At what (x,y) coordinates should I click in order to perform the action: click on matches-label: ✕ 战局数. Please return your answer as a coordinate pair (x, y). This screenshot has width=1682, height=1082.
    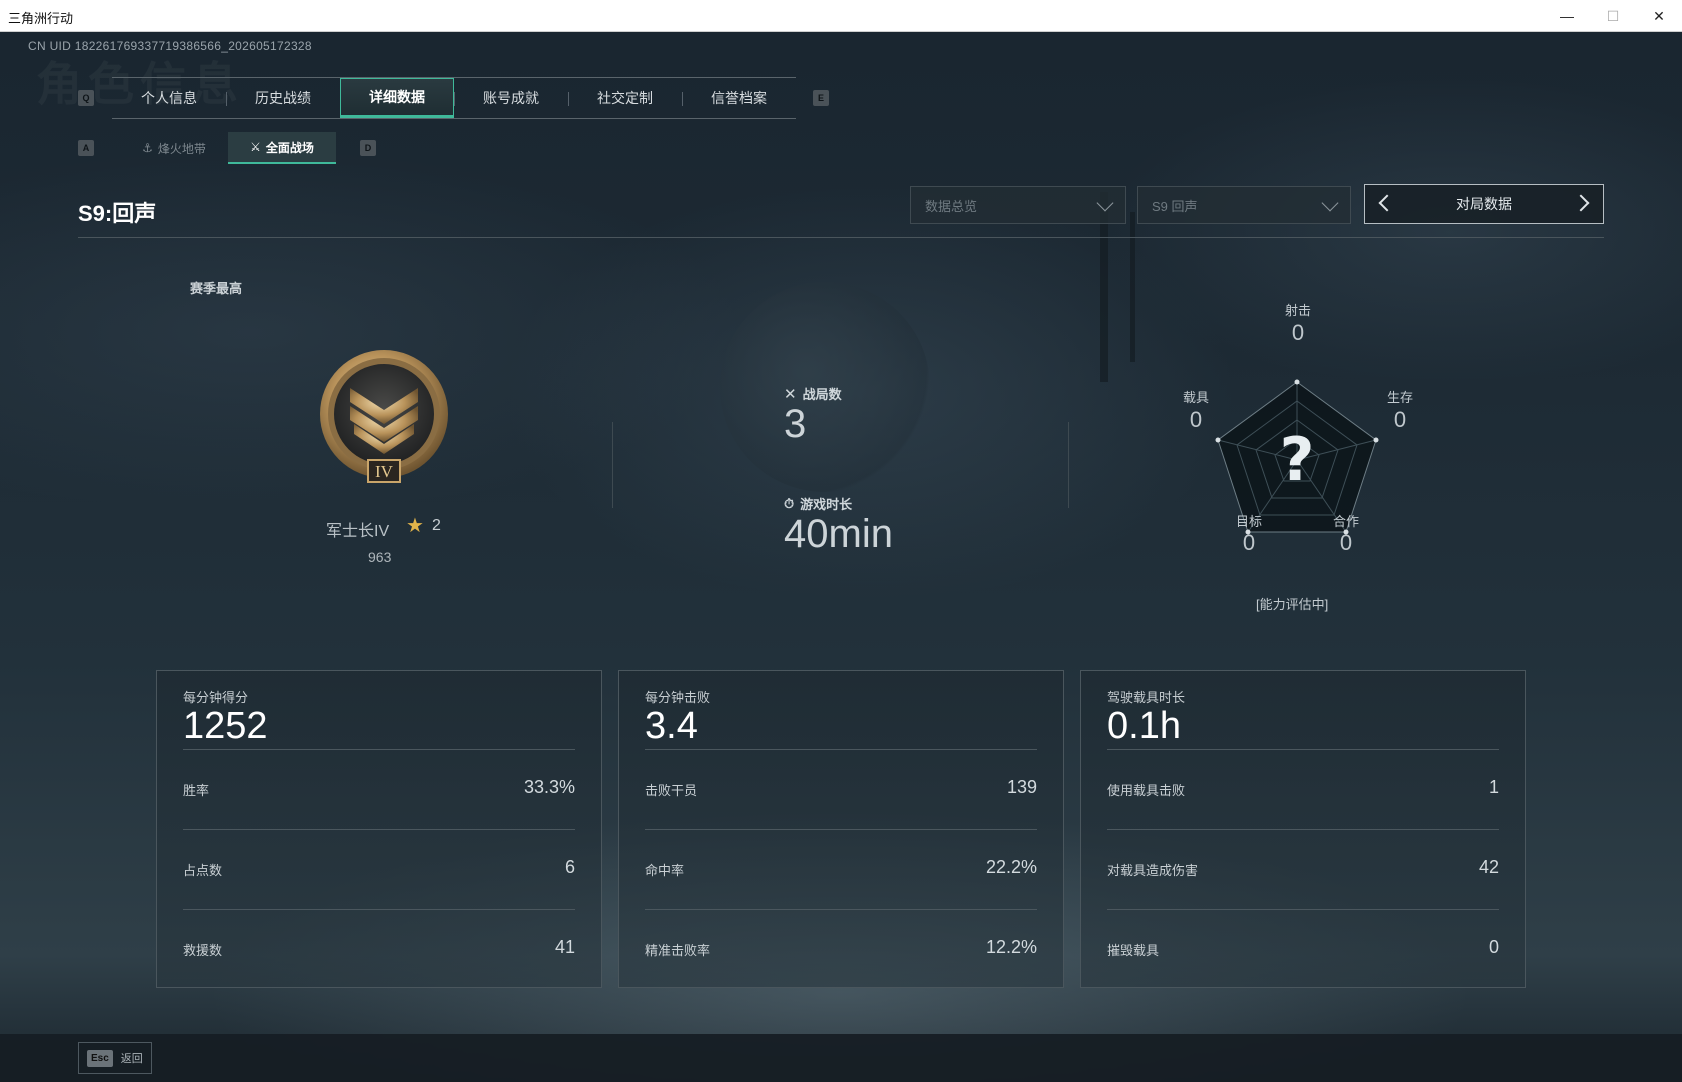
    Looking at the image, I should click on (813, 393).